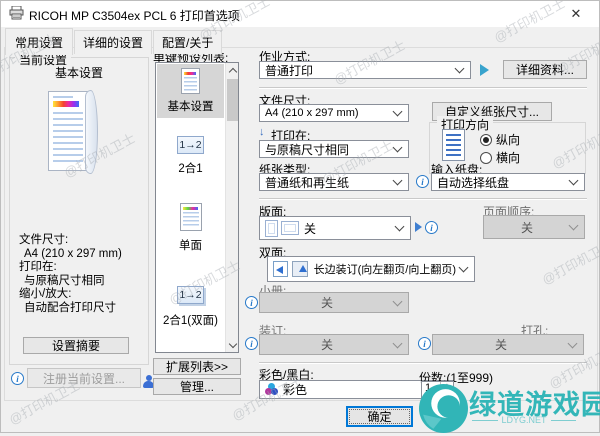 Image resolution: width=600 pixels, height=436 pixels. Describe the element at coordinates (500, 157) in the screenshot. I see `landscape-option: 横向` at that location.